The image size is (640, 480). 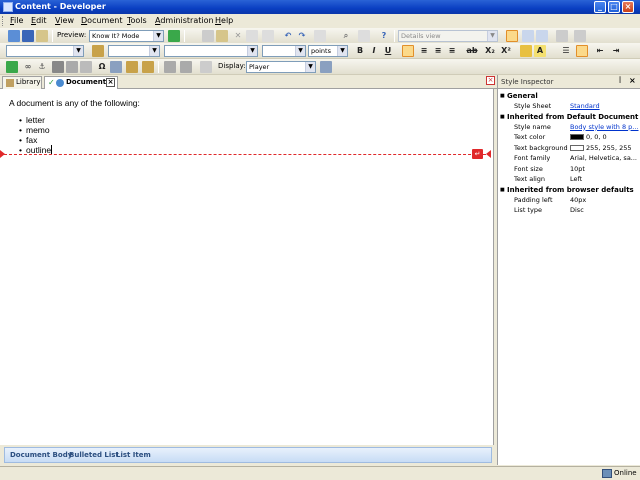 I want to click on go-icon, so click(x=174, y=36).